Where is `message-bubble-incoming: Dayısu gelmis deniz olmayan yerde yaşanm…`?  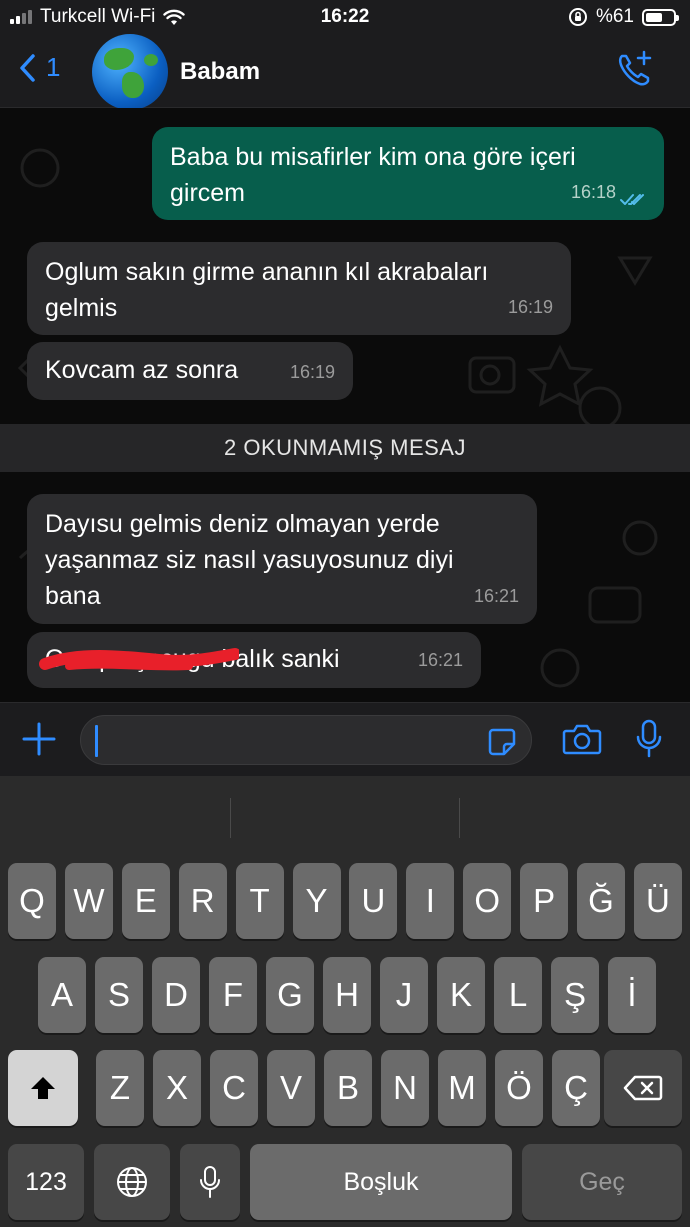
message-bubble-incoming: Dayısu gelmis deniz olmayan yerde yaşanm… is located at coordinates (282, 559).